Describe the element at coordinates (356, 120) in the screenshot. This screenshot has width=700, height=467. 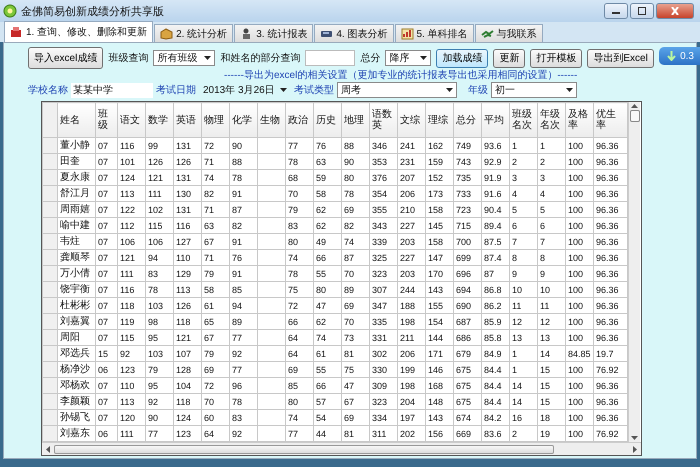
I see `column-header: 地理` at that location.